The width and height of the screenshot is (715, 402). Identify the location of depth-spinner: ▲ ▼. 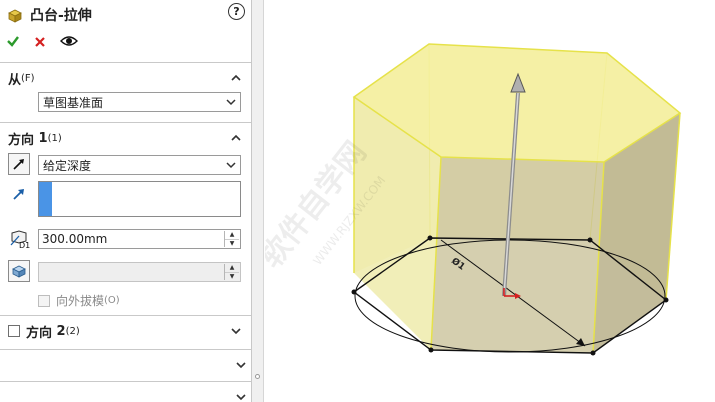
(231, 239).